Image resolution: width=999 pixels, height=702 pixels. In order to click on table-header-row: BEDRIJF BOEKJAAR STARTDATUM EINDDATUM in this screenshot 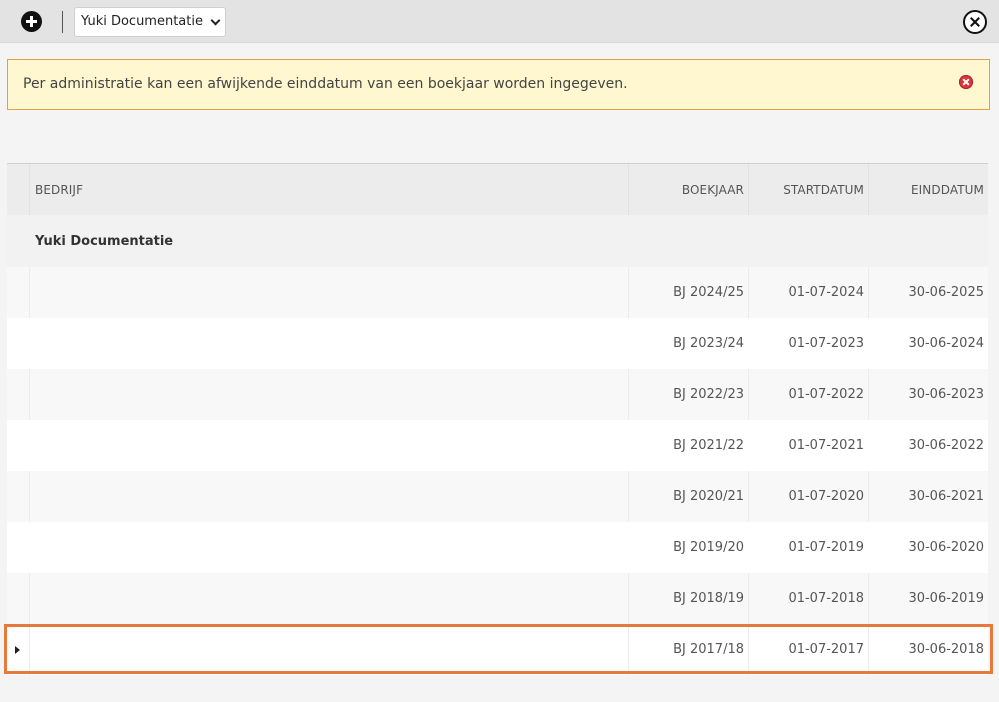, I will do `click(497, 189)`.